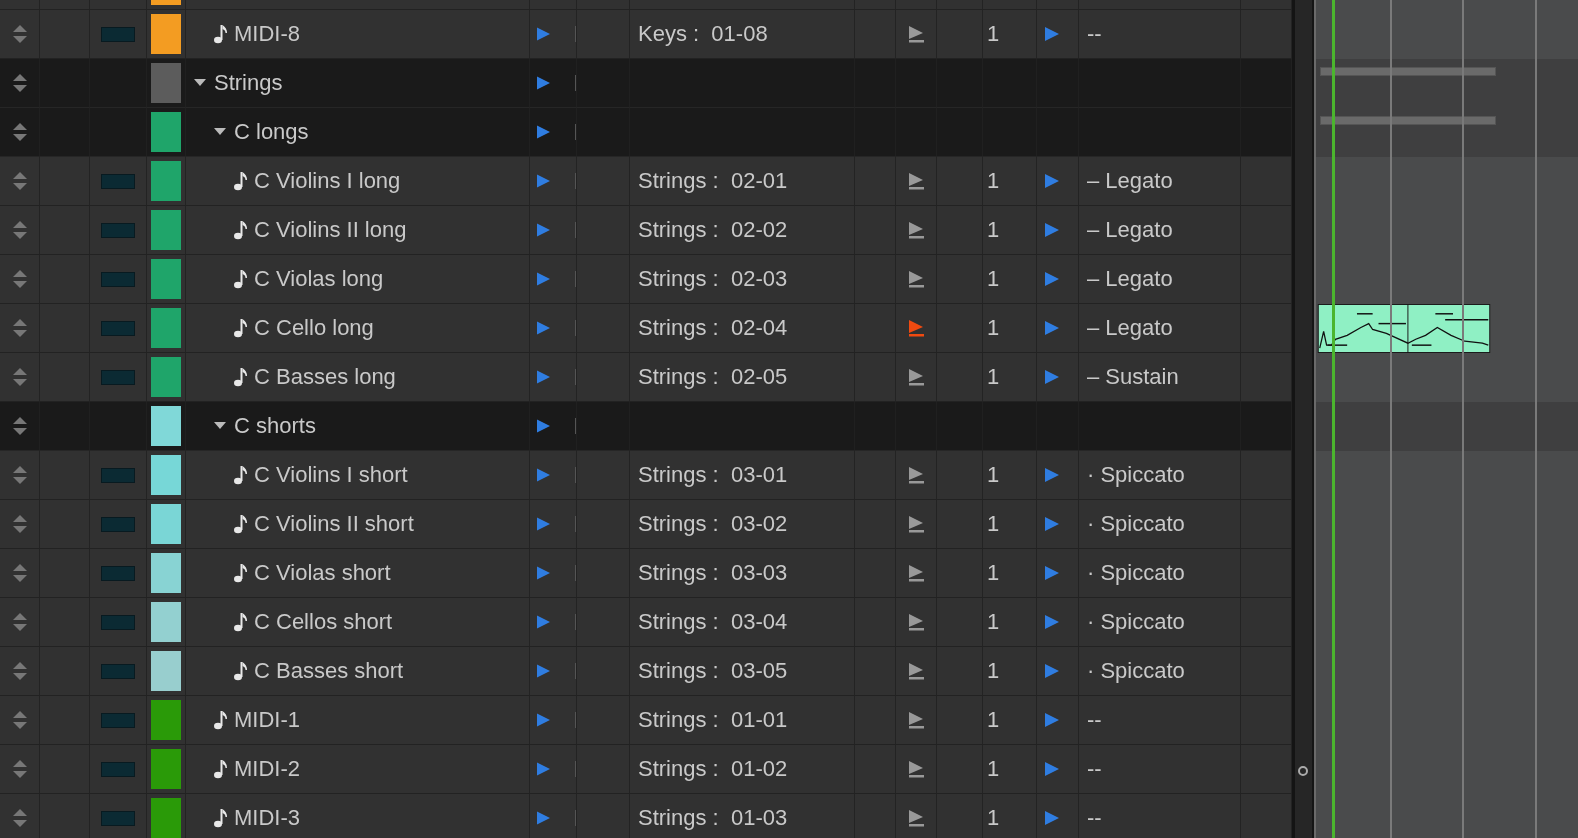 The width and height of the screenshot is (1578, 838). I want to click on track-name: C Cellos short, so click(323, 622).